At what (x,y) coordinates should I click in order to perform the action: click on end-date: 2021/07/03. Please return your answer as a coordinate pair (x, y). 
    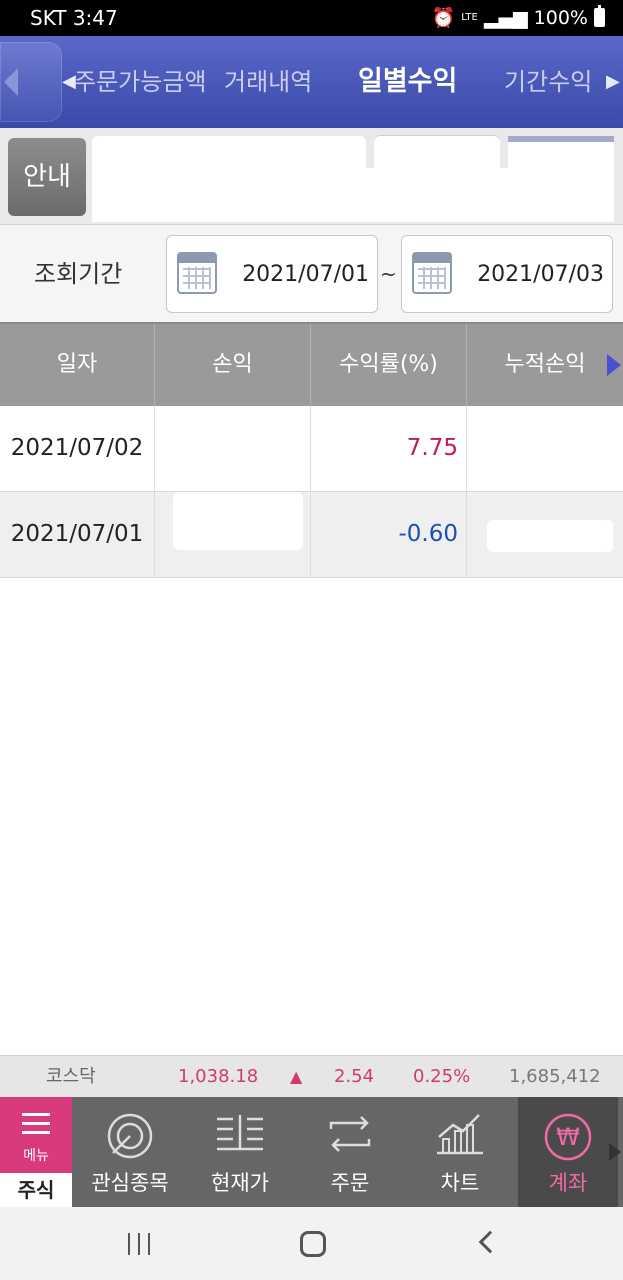
    Looking at the image, I should click on (540, 274).